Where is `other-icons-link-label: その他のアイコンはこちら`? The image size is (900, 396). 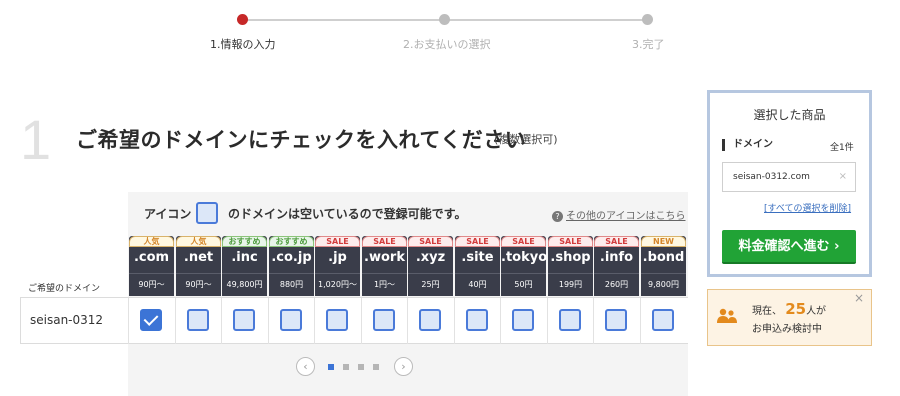 other-icons-link-label: その他のアイコンはこちら is located at coordinates (626, 216).